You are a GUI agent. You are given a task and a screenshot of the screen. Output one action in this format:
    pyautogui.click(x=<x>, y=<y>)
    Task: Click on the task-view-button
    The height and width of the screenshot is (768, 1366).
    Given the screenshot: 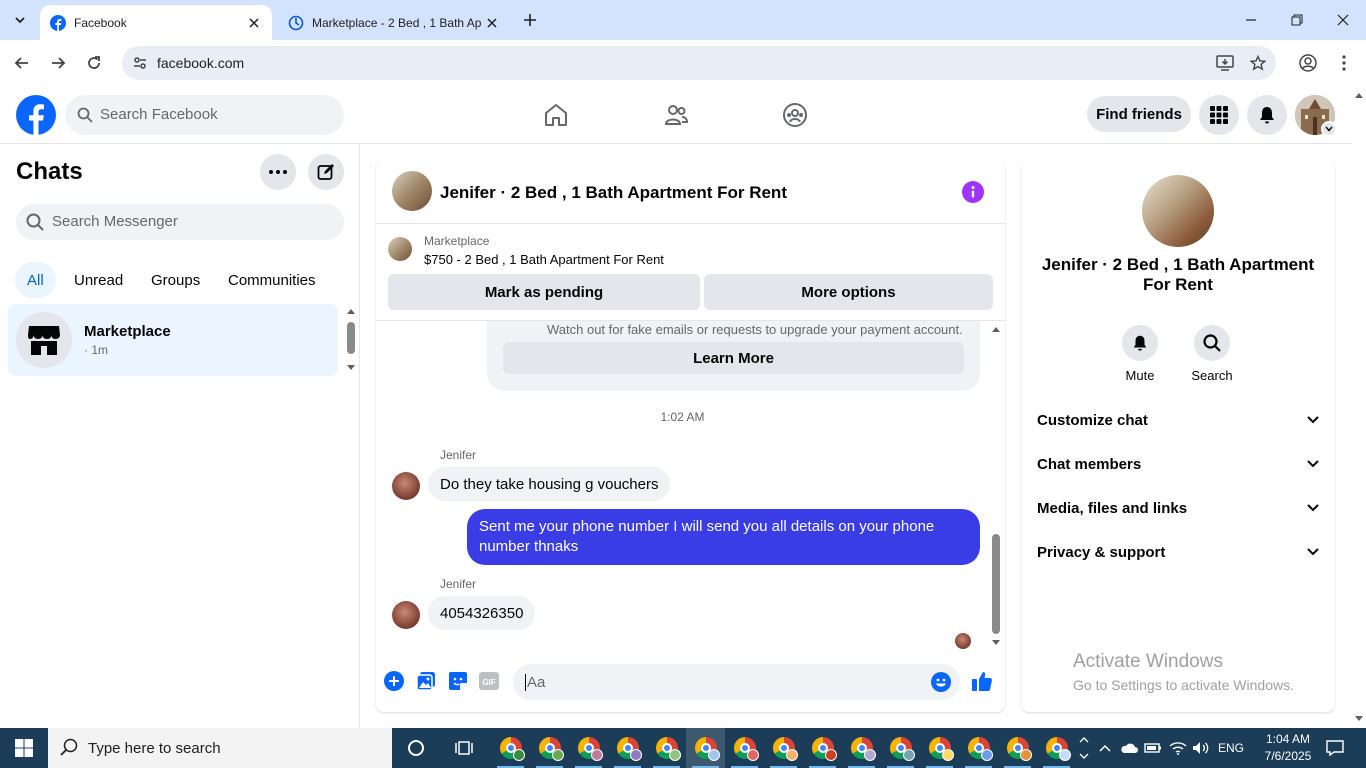 What is the action you would take?
    pyautogui.click(x=463, y=748)
    